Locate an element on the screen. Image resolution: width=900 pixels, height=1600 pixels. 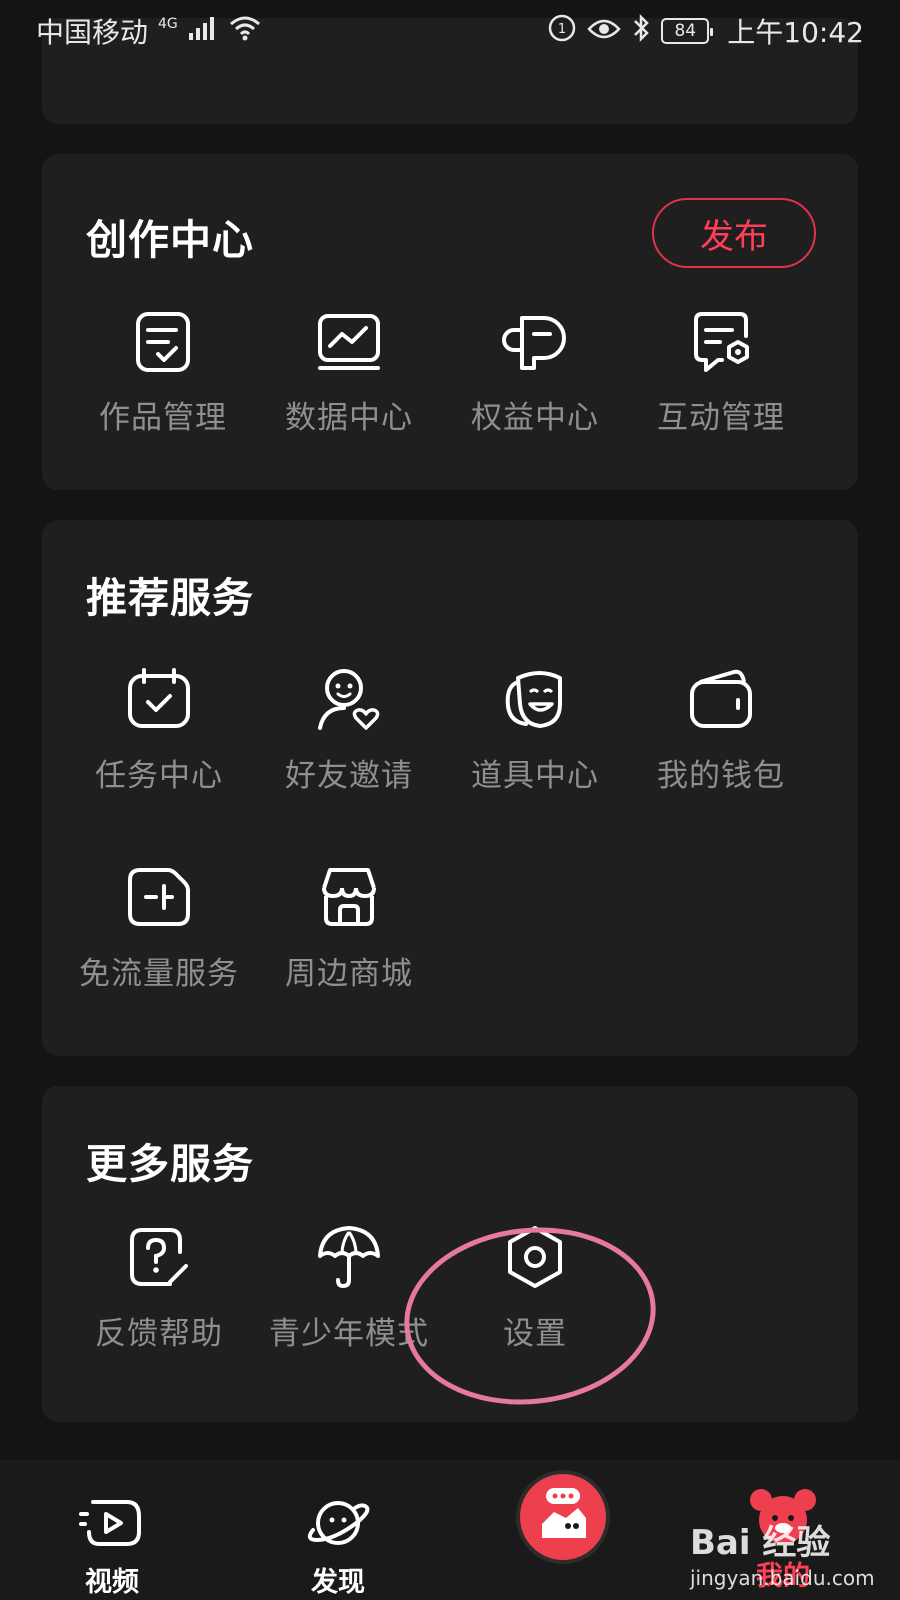
data-center-item: 数据中心 is located at coordinates (349, 381).